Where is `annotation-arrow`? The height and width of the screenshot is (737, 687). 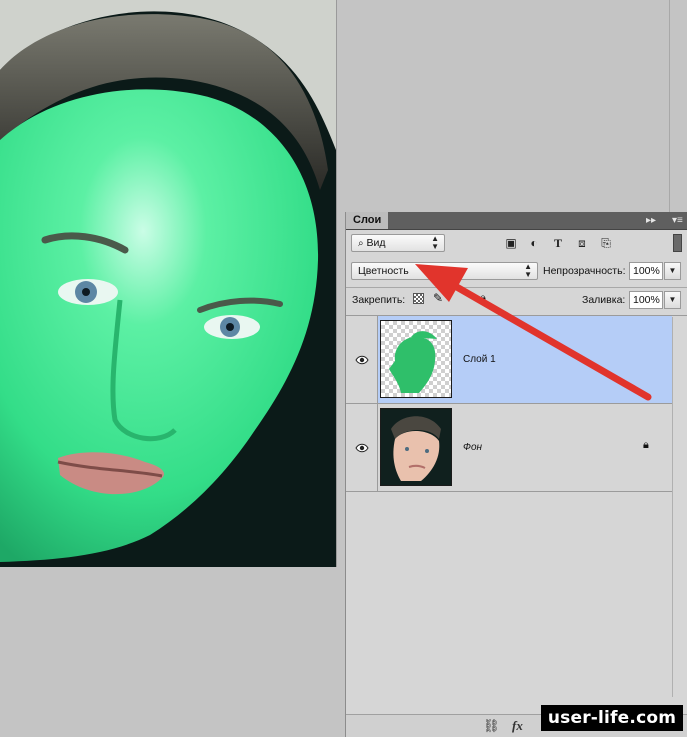
annotation-arrow is located at coordinates (533, 332).